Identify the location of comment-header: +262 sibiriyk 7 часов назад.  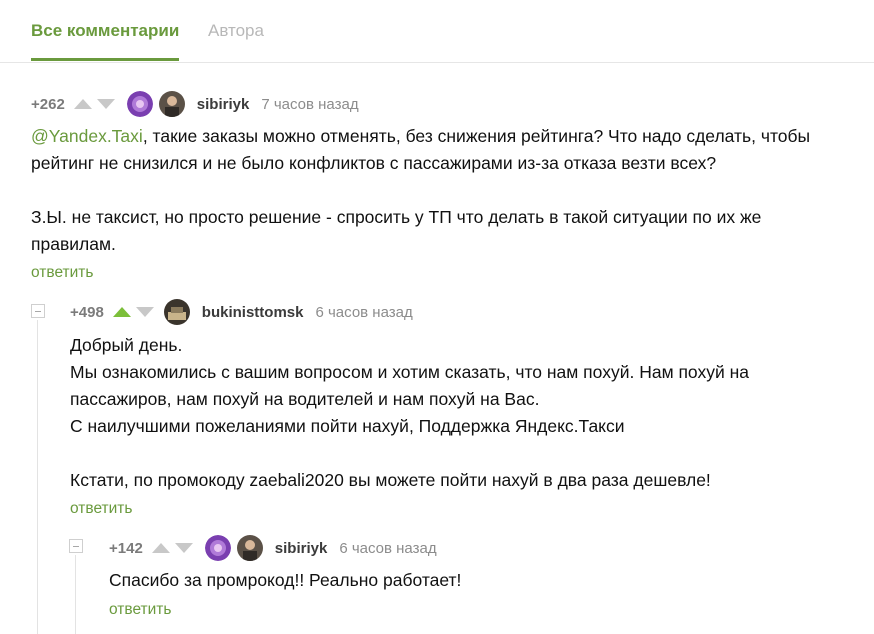
(195, 104).